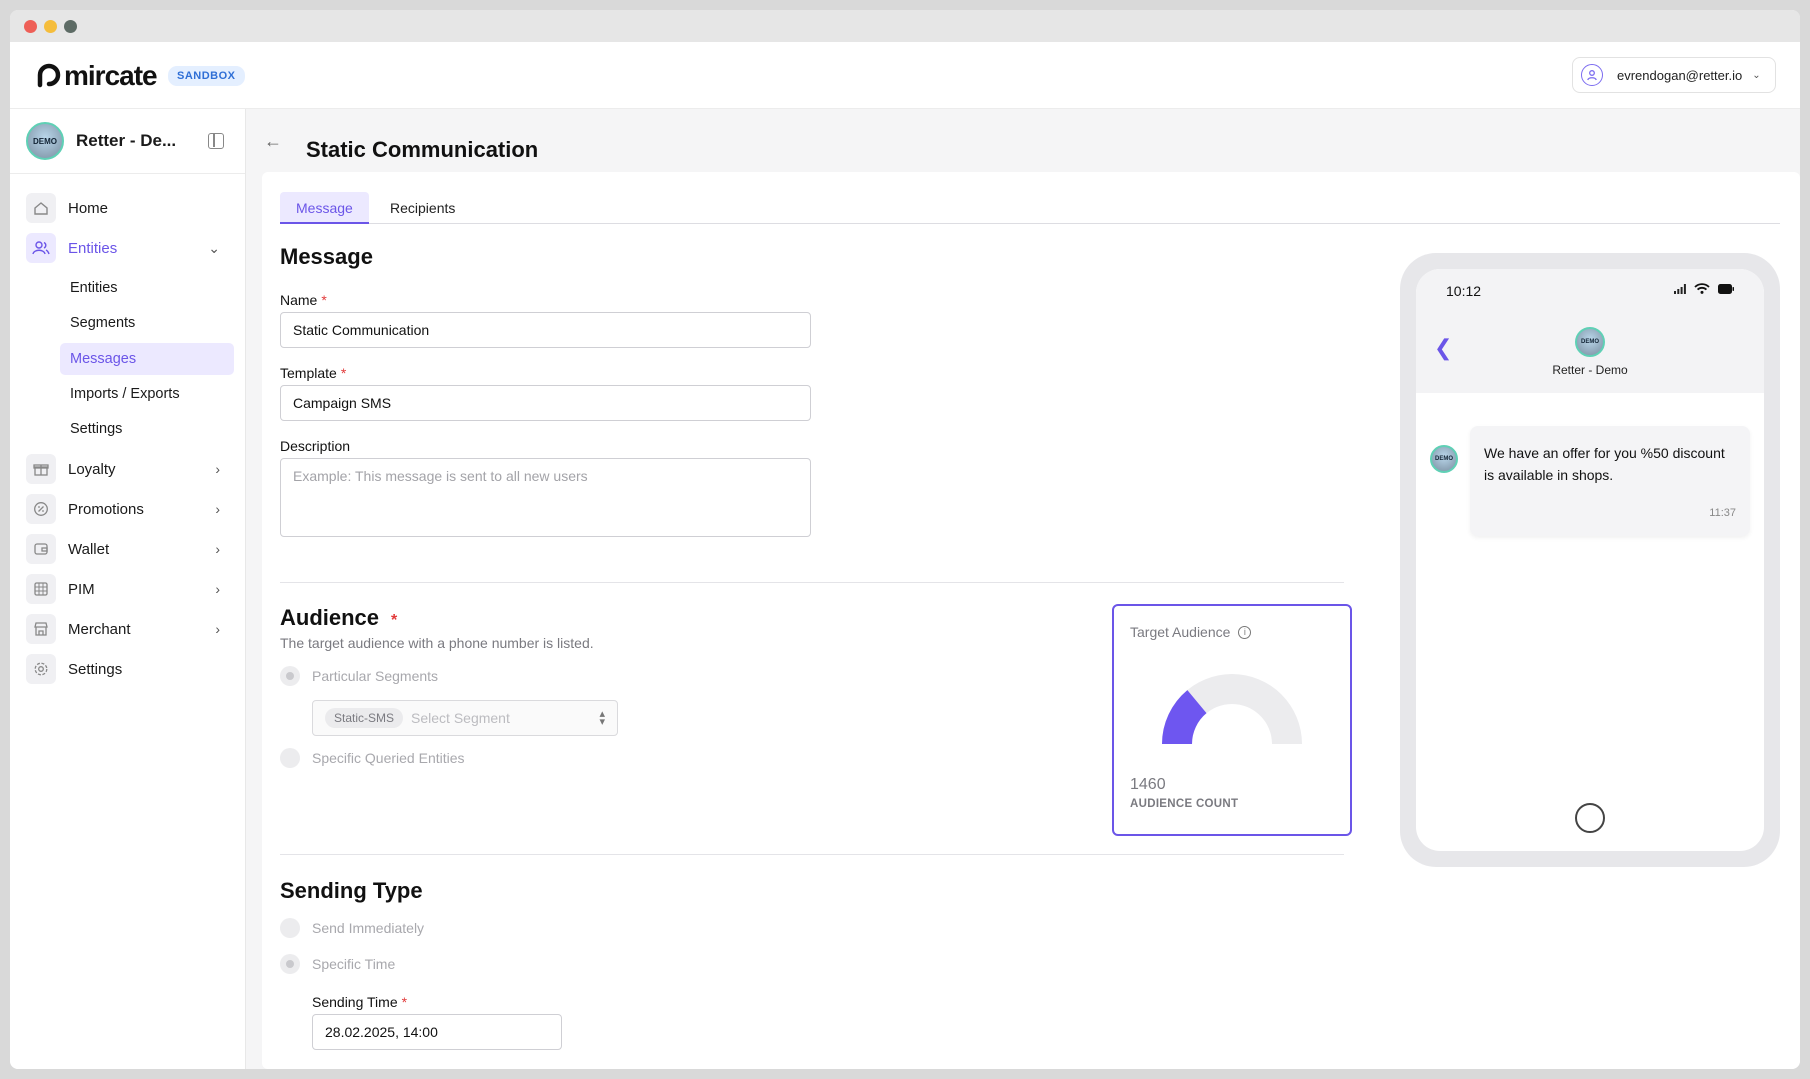 Image resolution: width=1810 pixels, height=1079 pixels. Describe the element at coordinates (1590, 342) in the screenshot. I see `sender-avatar: DEMO` at that location.